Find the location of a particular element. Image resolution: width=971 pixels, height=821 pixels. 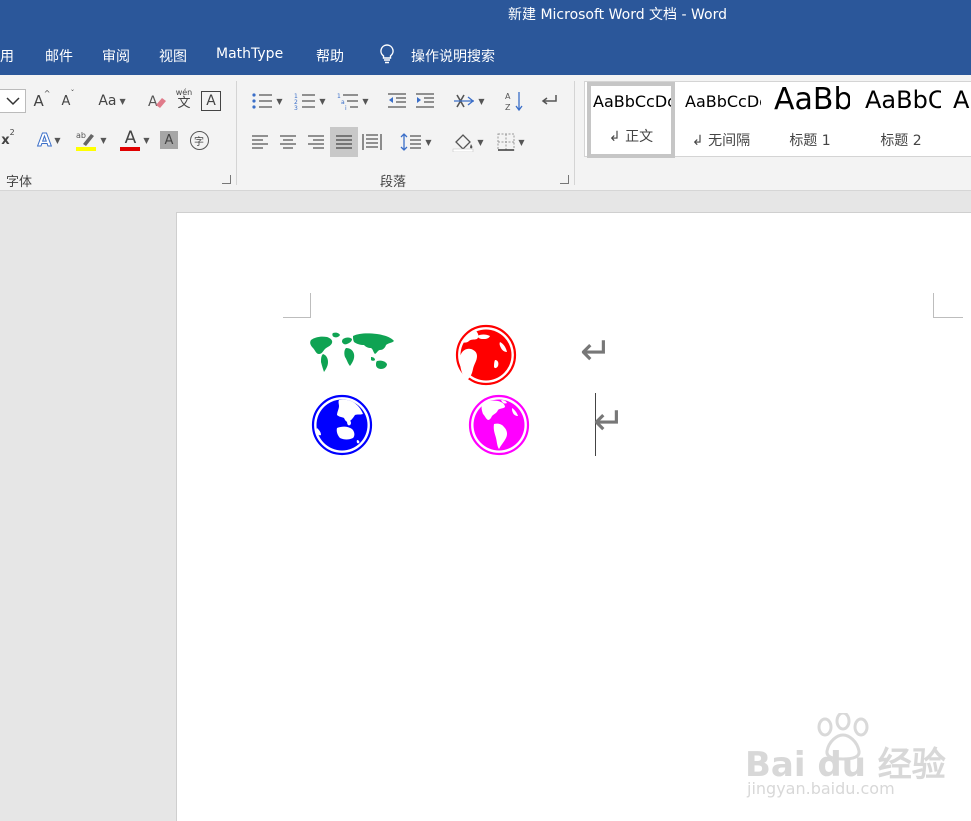

justify-icon is located at coordinates (344, 142).